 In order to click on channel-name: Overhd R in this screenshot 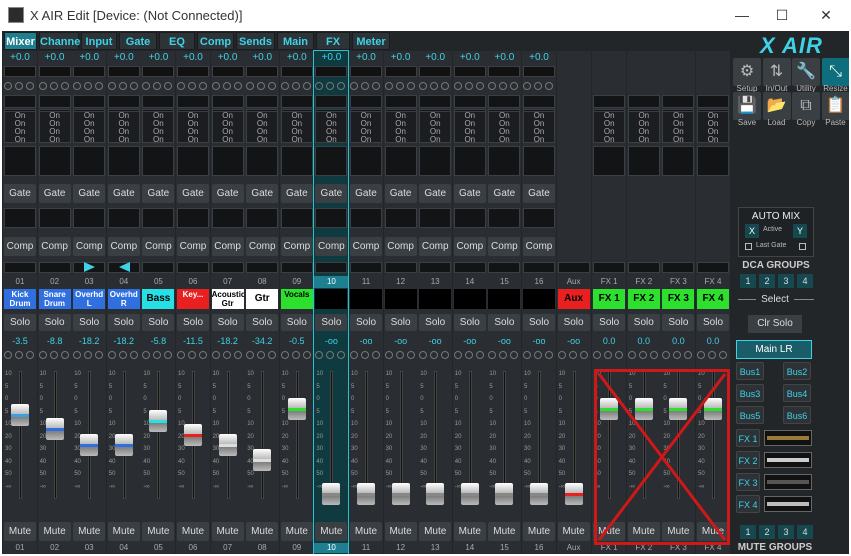, I will do `click(123, 299)`.